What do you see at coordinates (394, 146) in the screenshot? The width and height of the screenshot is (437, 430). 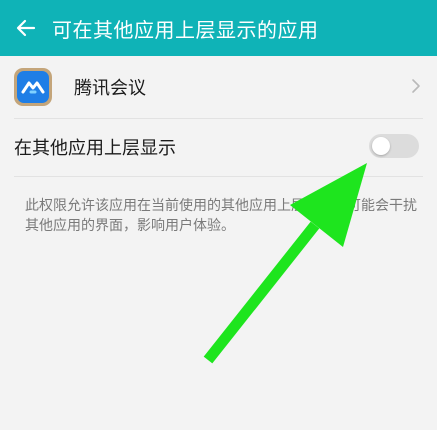 I see `overlay-permission-switch` at bounding box center [394, 146].